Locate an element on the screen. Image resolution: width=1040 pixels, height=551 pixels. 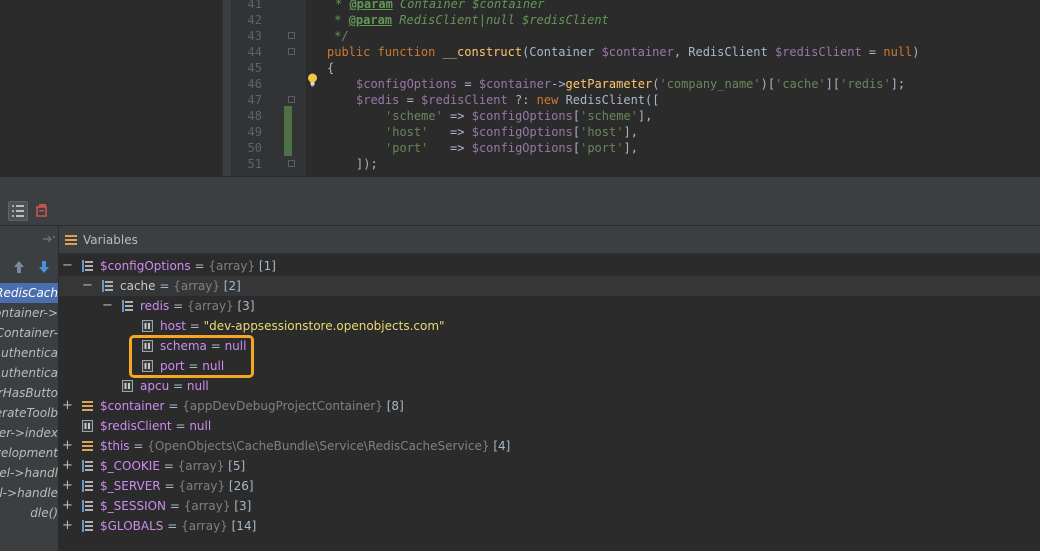
debug-tool-window-strip is located at coordinates (520, 186).